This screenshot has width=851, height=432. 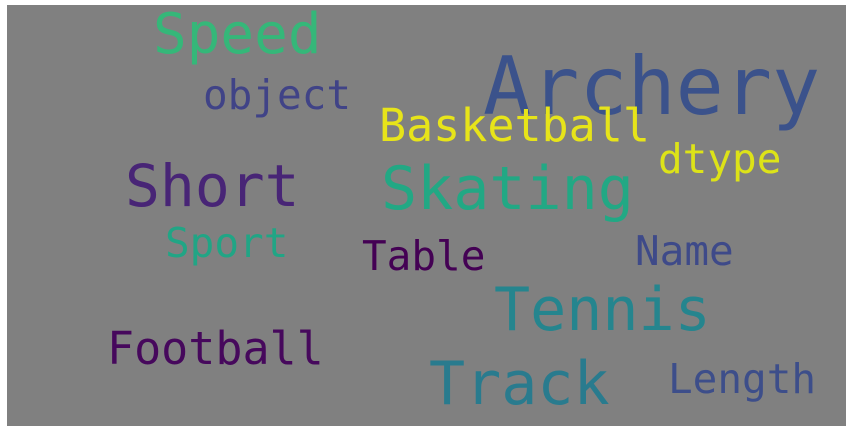 I want to click on word-dtype: dtype, so click(x=720, y=159).